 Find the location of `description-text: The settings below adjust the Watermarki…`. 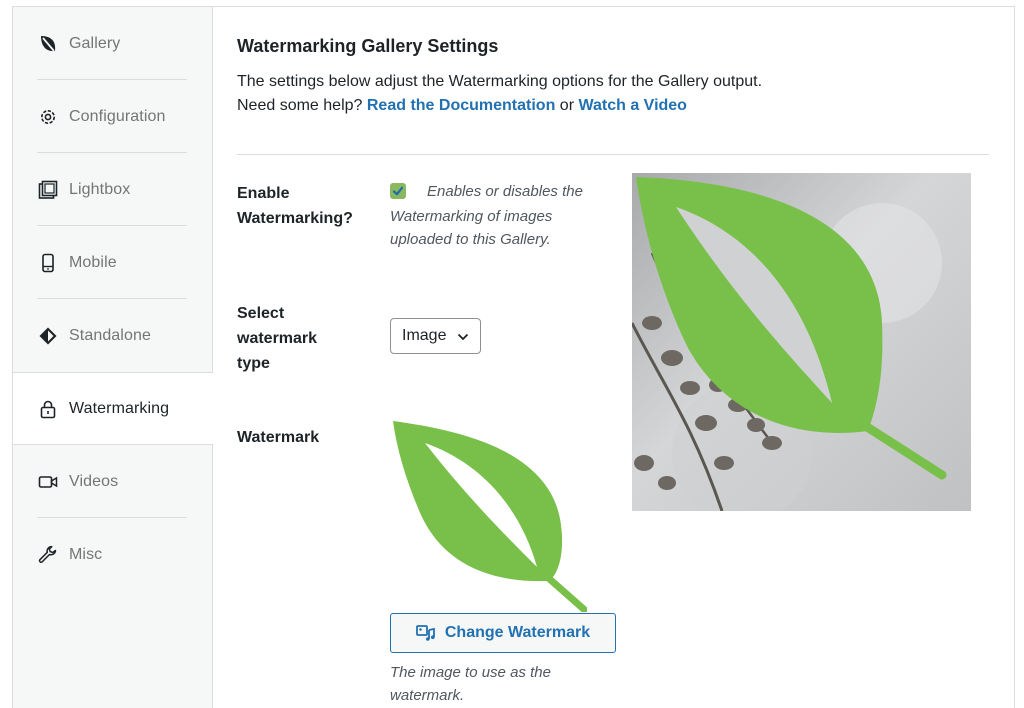

description-text: The settings below adjust the Watermarki… is located at coordinates (500, 81).